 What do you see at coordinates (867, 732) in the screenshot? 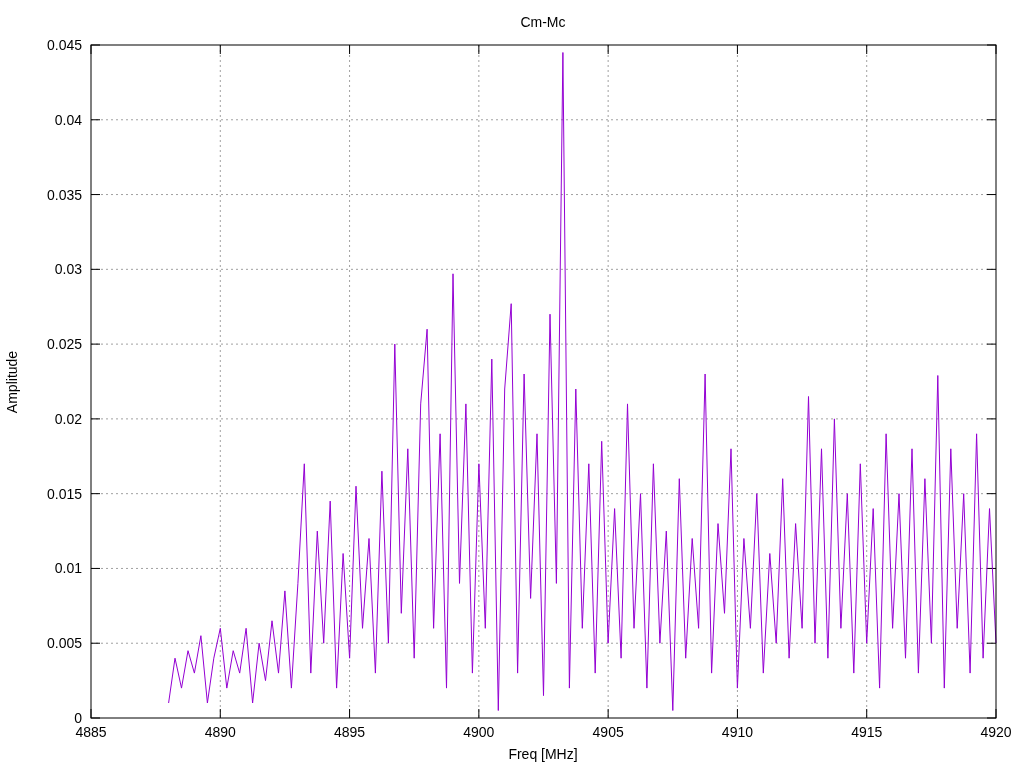
I see `x-tick-label: 4915` at bounding box center [867, 732].